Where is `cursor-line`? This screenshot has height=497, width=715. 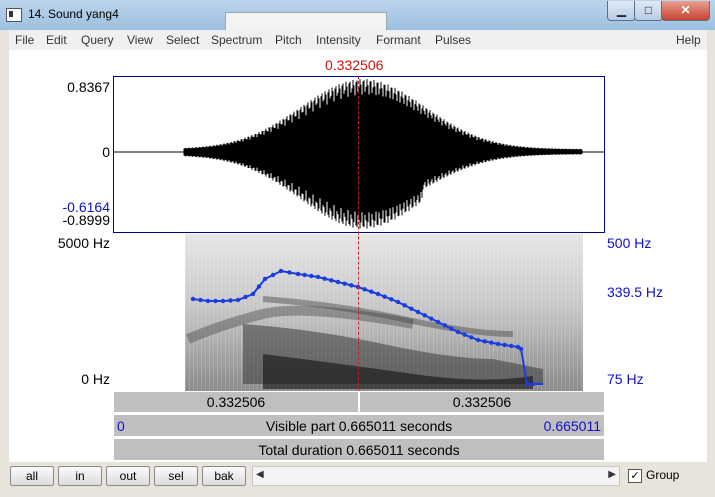 cursor-line is located at coordinates (358, 233).